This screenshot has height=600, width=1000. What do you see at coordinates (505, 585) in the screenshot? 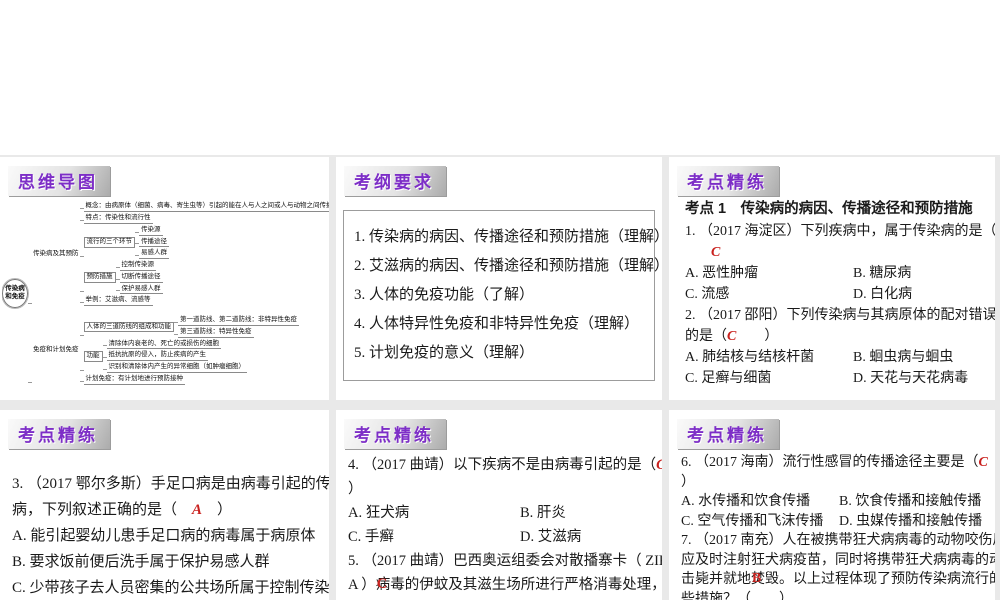
I see `question-5-text-line2: A ）病C毒的伊蚊及其滋生场所进行严格消毒处理，此措` at bounding box center [505, 585].